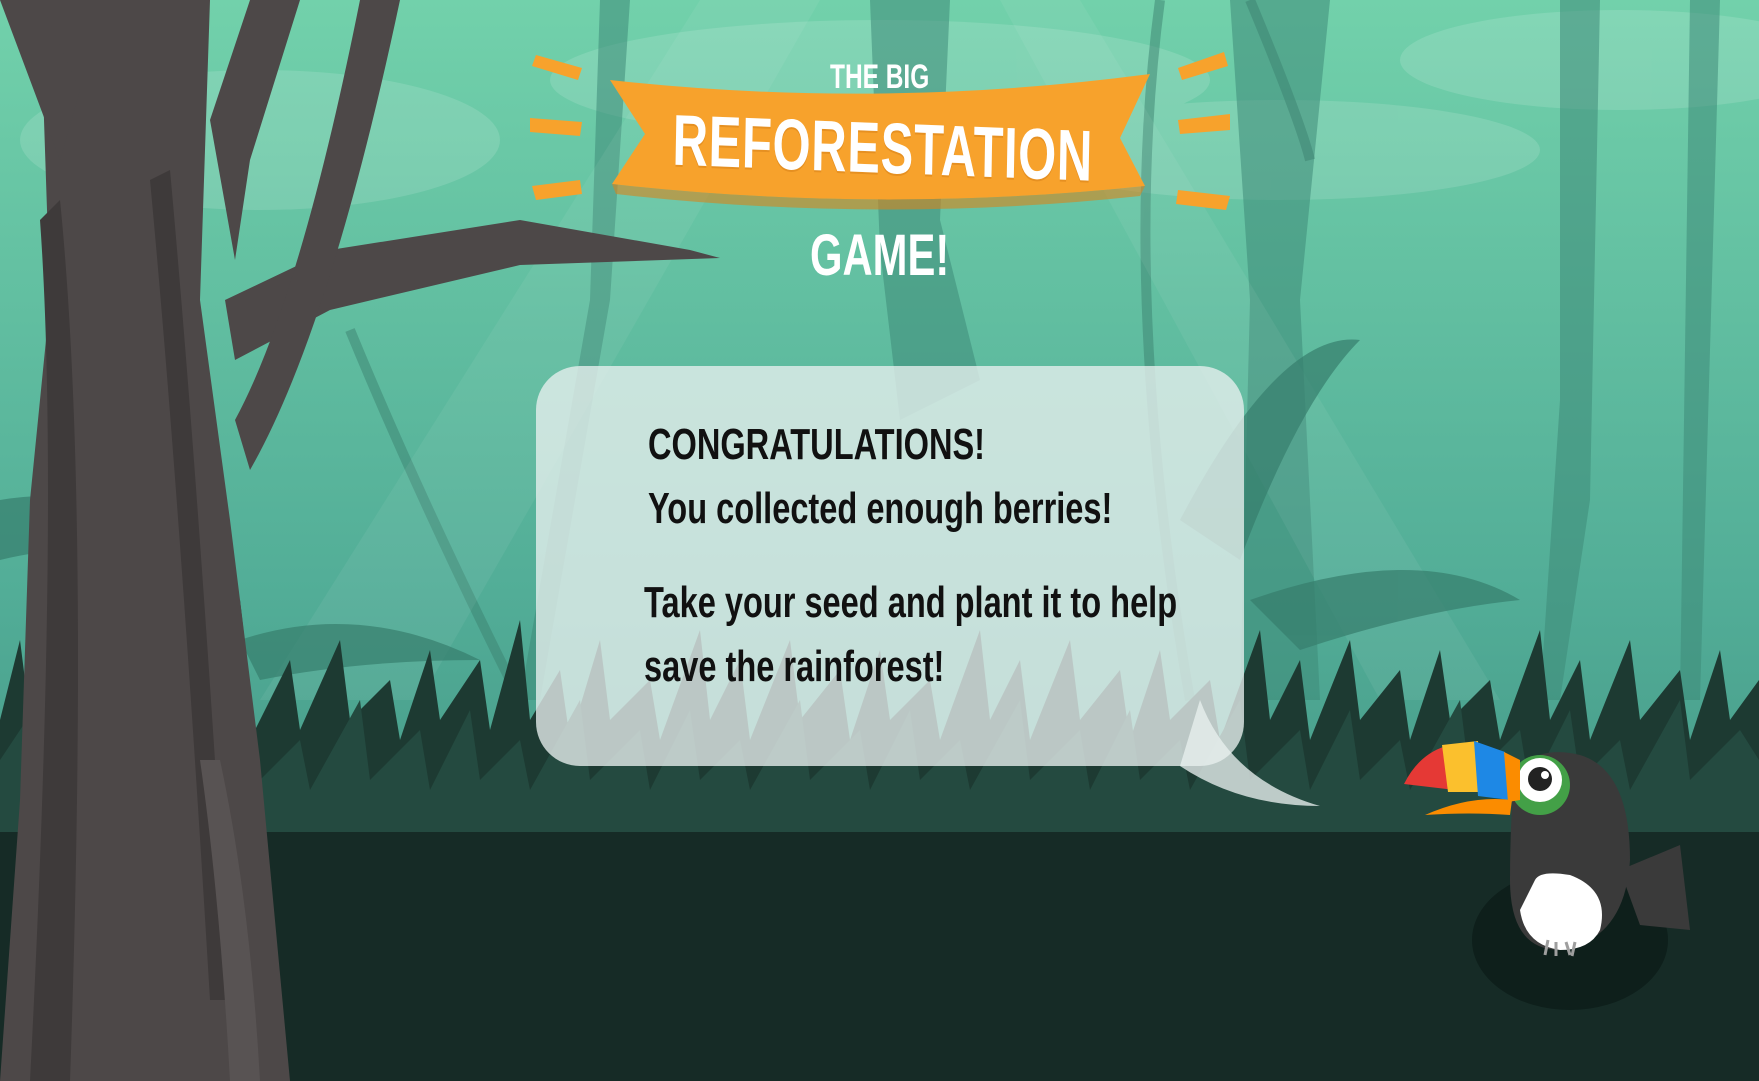  Describe the element at coordinates (911, 602) in the screenshot. I see `message-line: Take your seed and plant it to help` at that location.